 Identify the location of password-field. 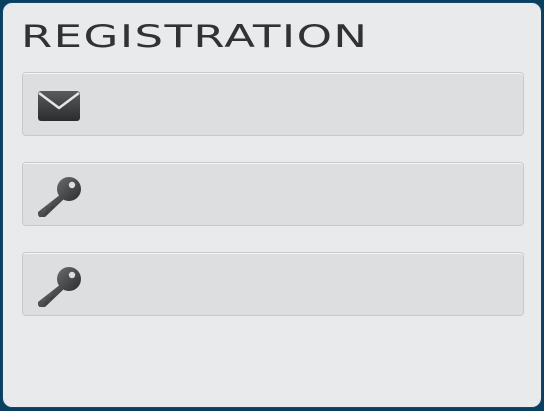
(273, 194).